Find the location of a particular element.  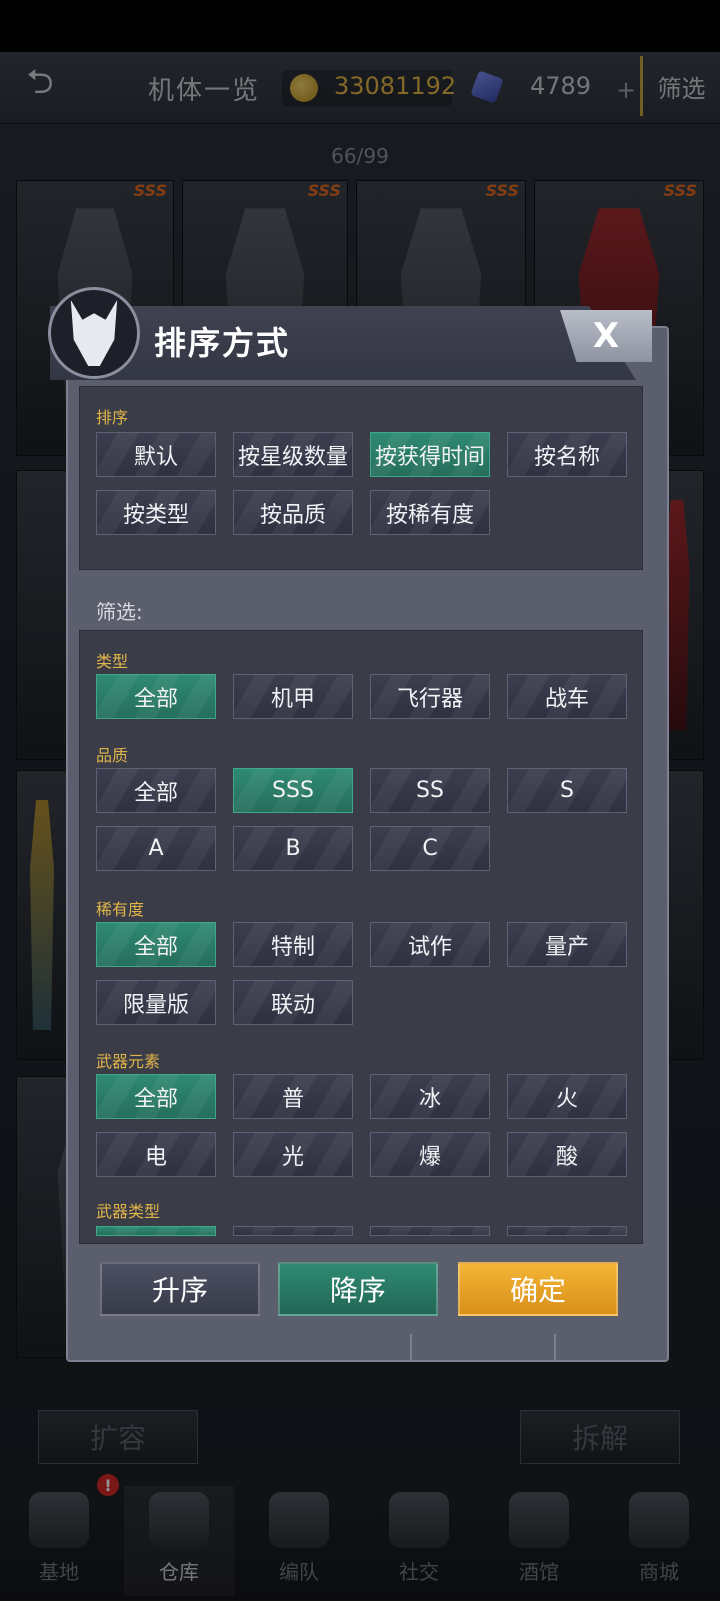

rarity-all: 全部 is located at coordinates (156, 944).